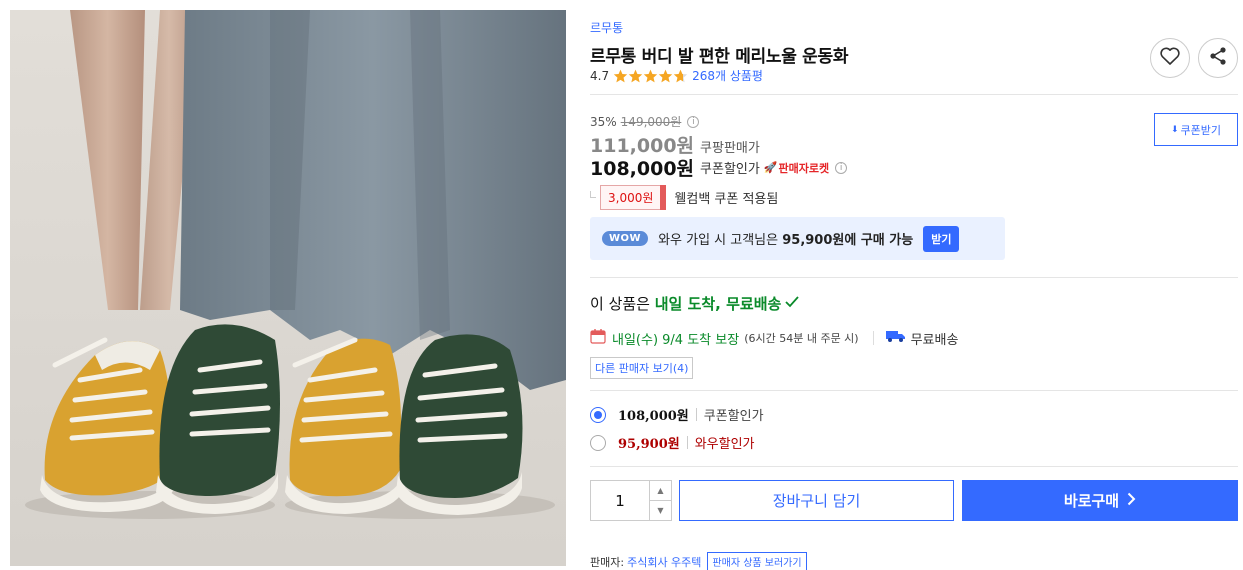  I want to click on other-sellers-button: 다른 판매자 보기(4), so click(642, 368).